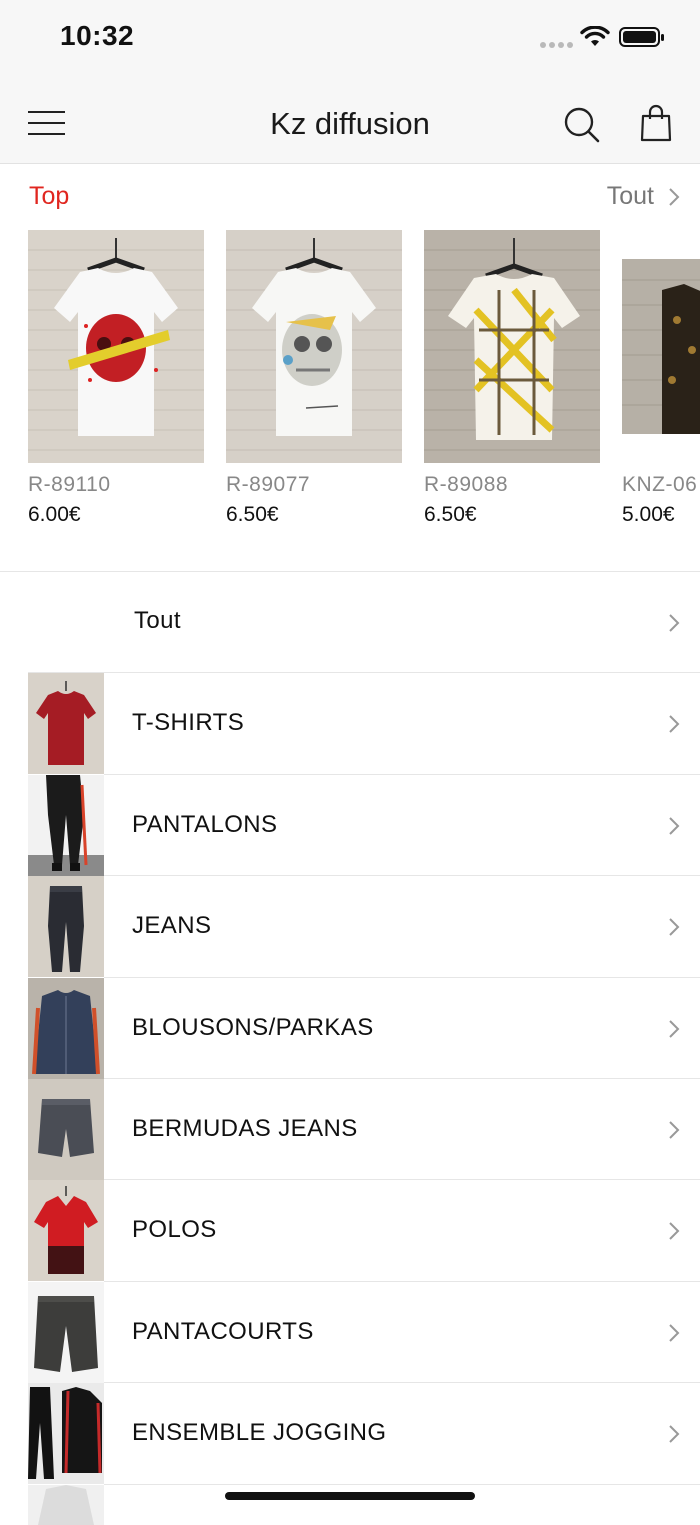 The image size is (700, 1525). What do you see at coordinates (350, 825) in the screenshot?
I see `category-row-pantalons: PANTALONS` at bounding box center [350, 825].